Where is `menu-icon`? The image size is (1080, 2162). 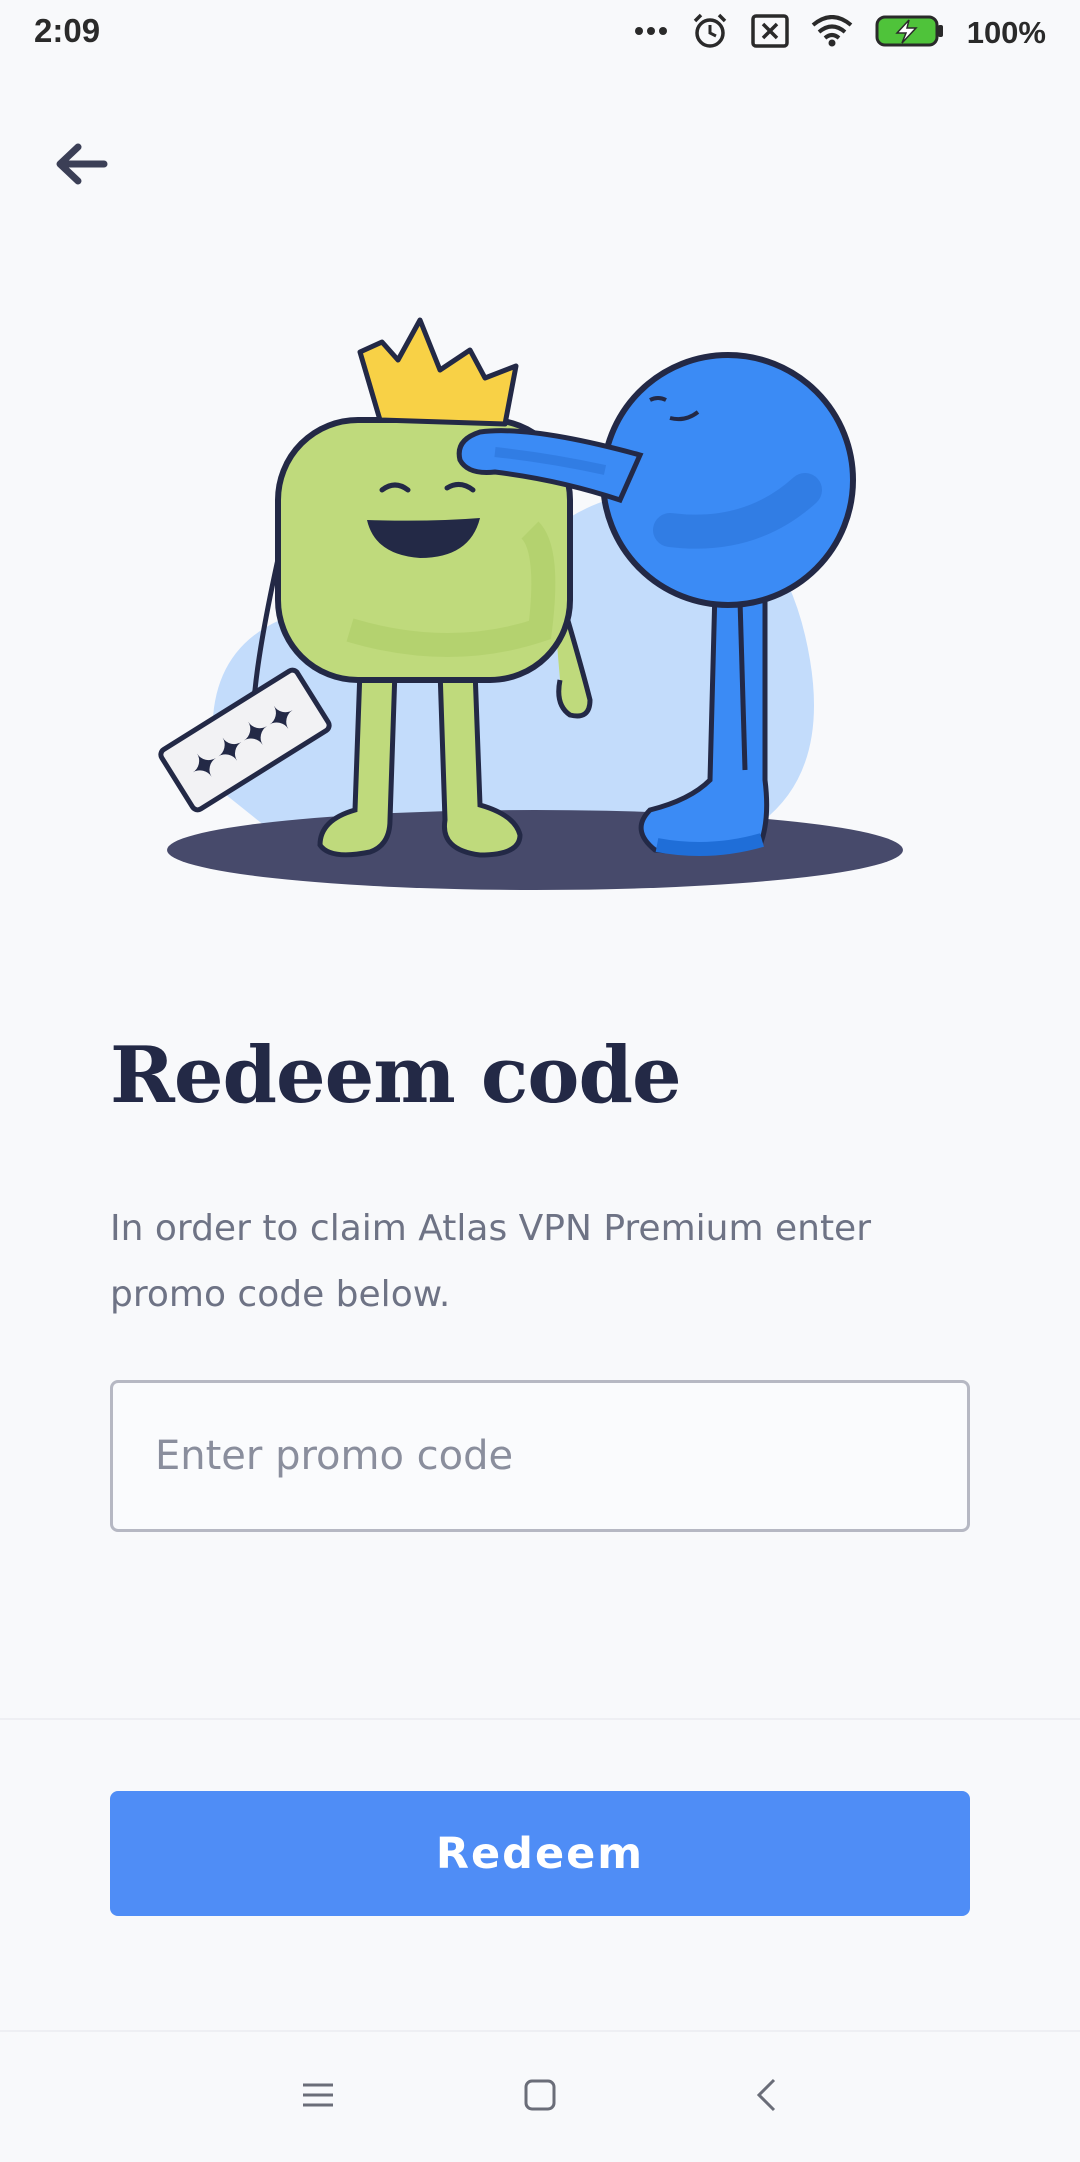
menu-icon is located at coordinates (318, 2097).